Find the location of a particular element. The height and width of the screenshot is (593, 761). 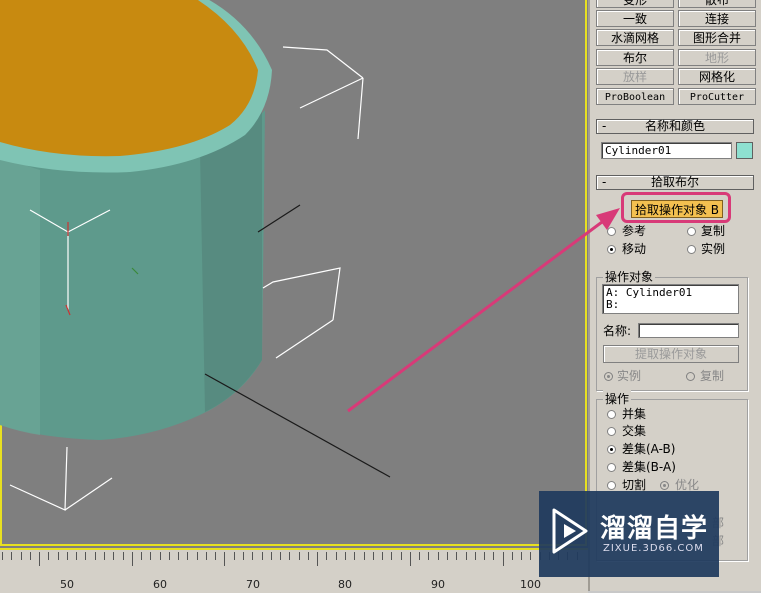

watermark-logo-icon is located at coordinates (570, 531).